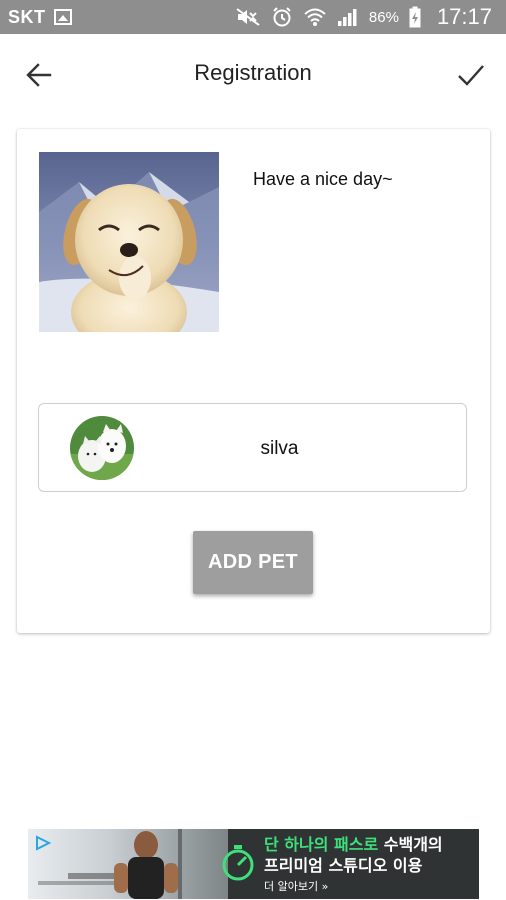 Image resolution: width=506 pixels, height=900 pixels. I want to click on ad-text: 단 하나의 패스로 수백개의 프리미엄 스튜디오 이용 더 알아보기 », so click(353, 865).